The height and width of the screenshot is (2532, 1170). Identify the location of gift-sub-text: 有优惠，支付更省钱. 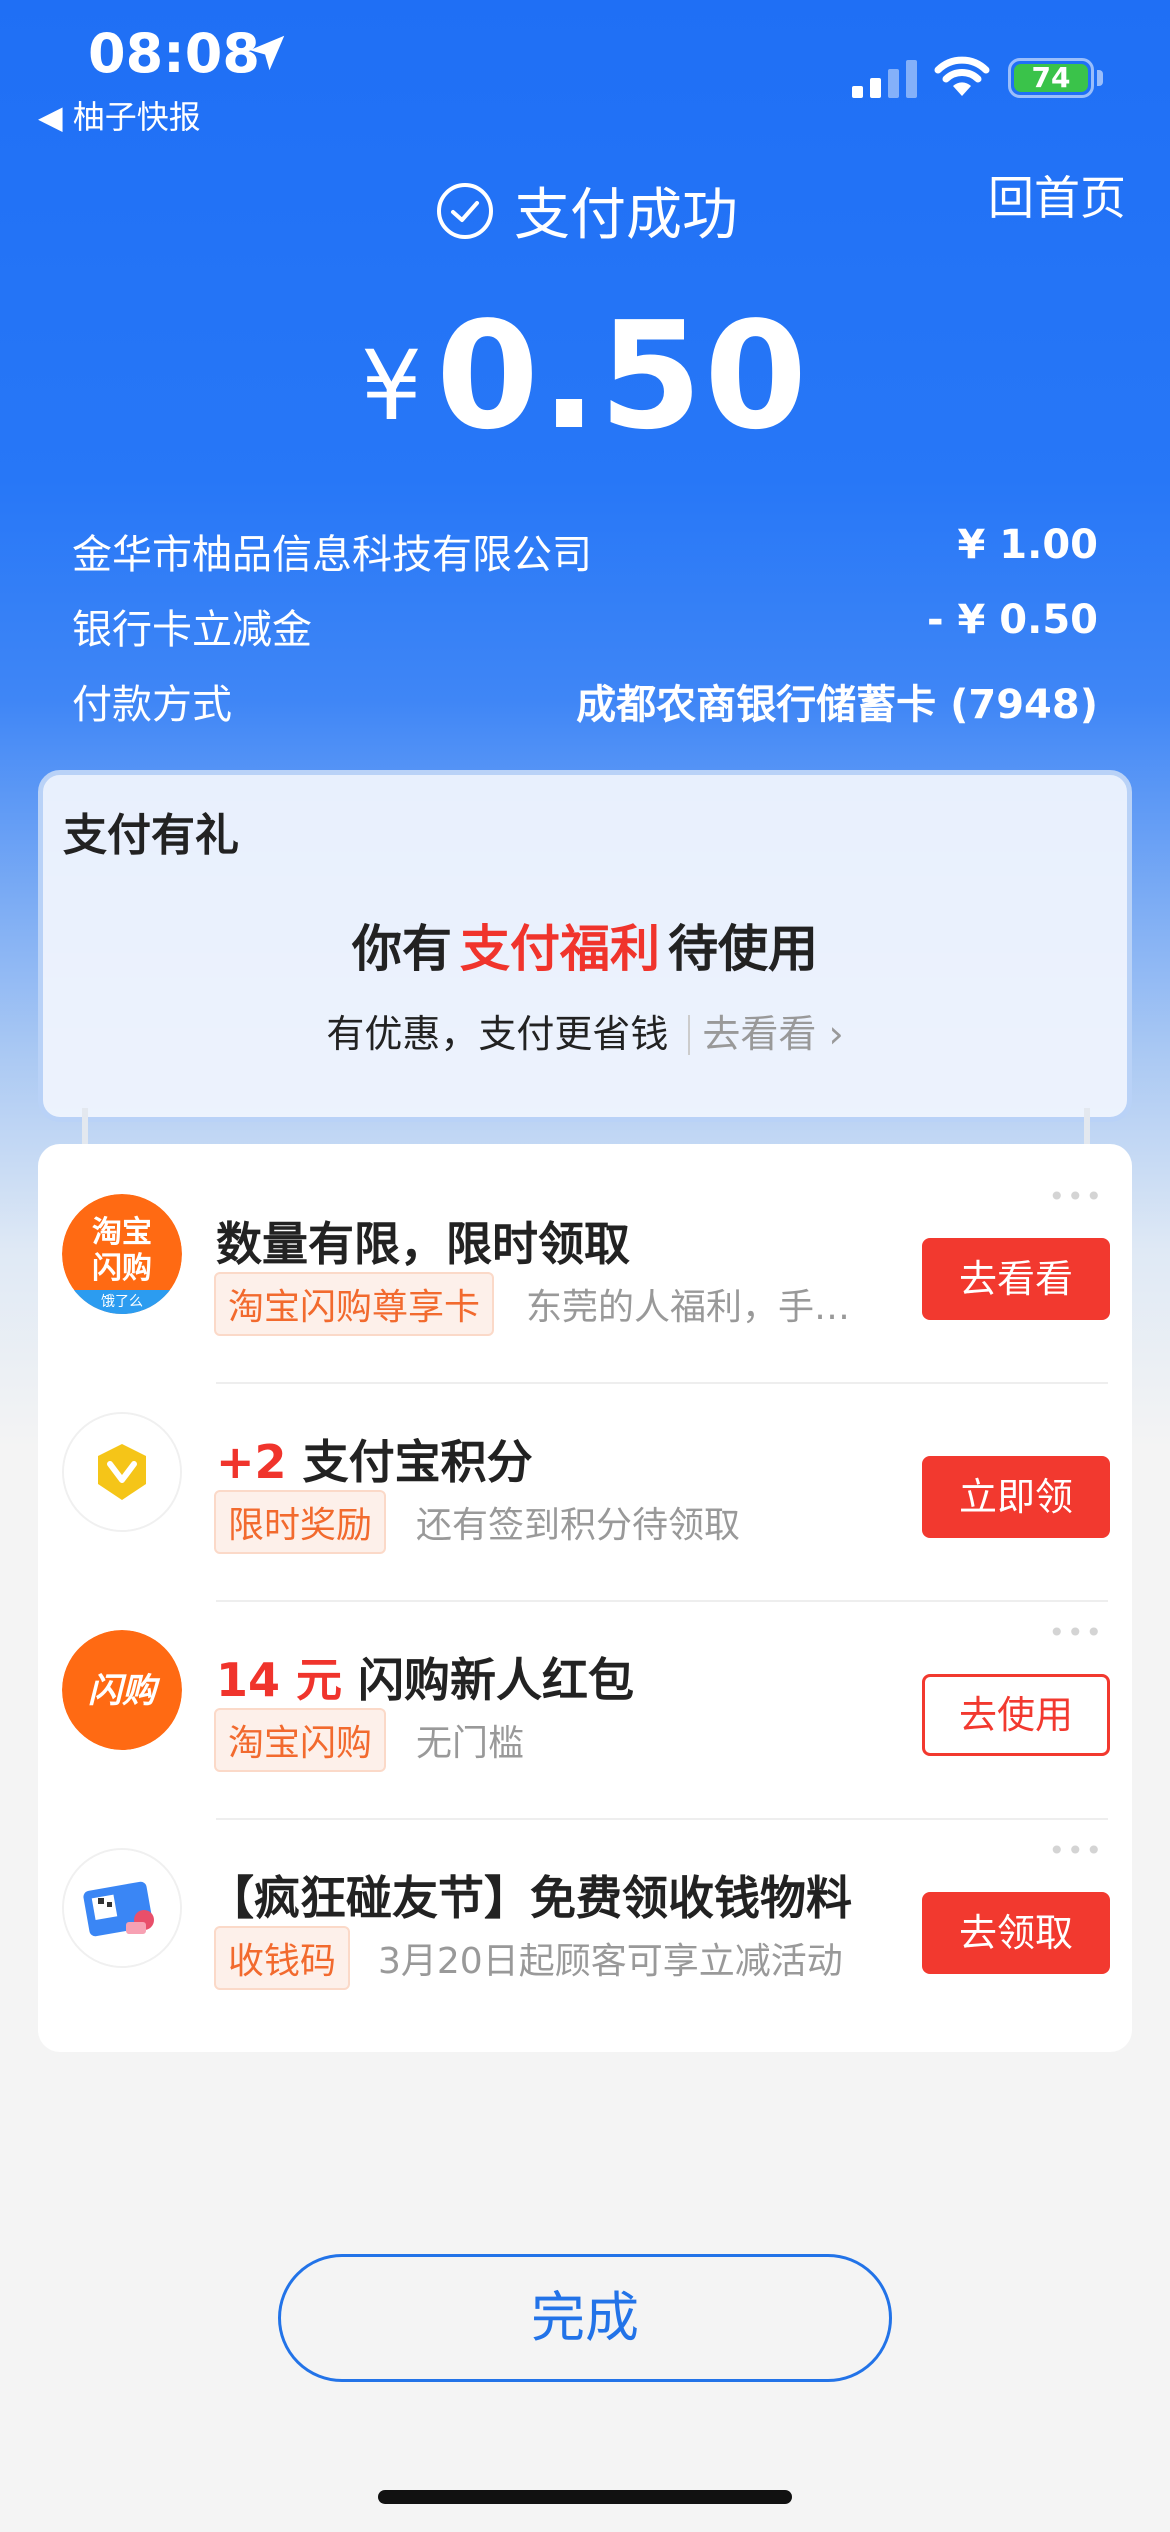
(497, 1034).